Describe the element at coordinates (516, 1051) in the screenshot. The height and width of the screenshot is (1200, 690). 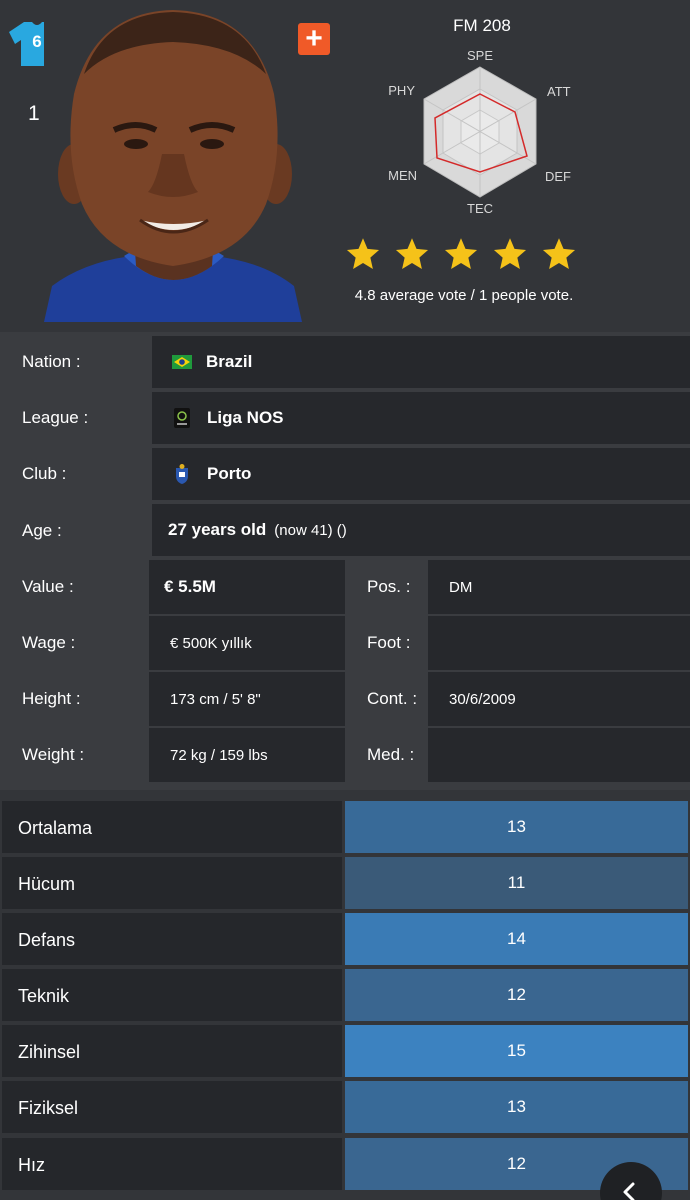
I see `stat-value: 15` at that location.